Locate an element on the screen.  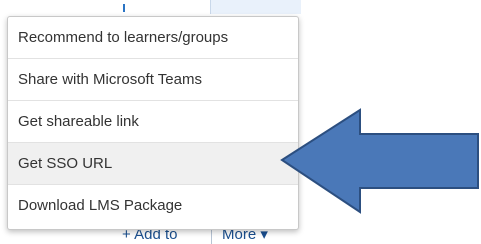
background-toolbar-button is located at coordinates (255, 7).